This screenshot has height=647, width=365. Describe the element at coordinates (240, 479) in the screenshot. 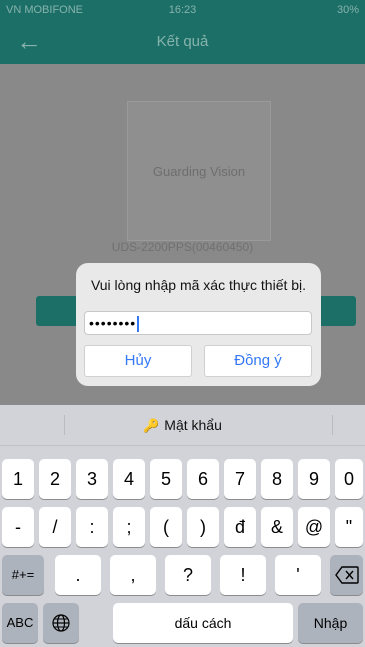

I see `key-7: 7` at that location.